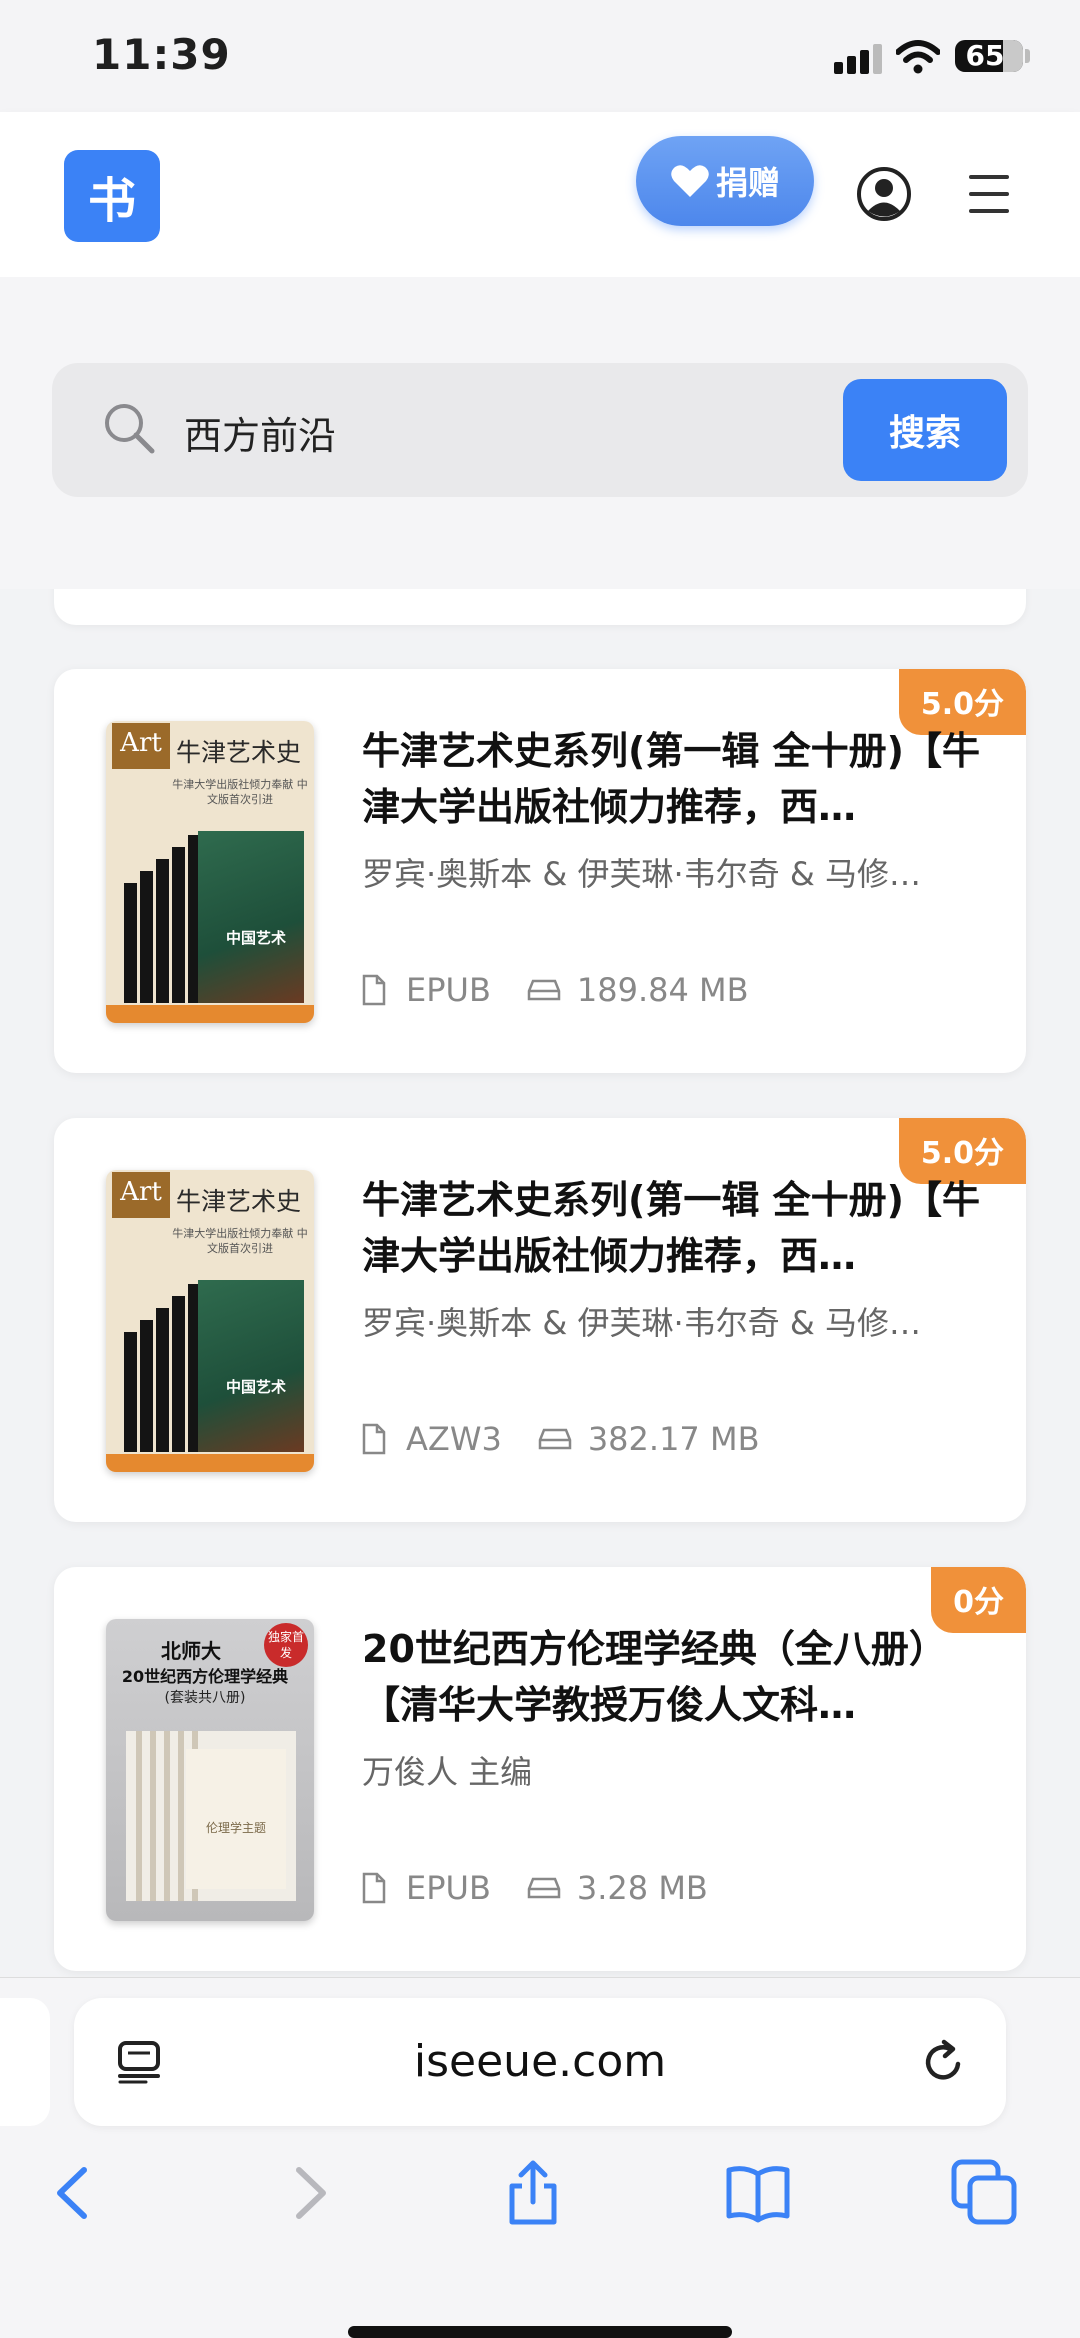  What do you see at coordinates (884, 194) in the screenshot?
I see `user-account-icon` at bounding box center [884, 194].